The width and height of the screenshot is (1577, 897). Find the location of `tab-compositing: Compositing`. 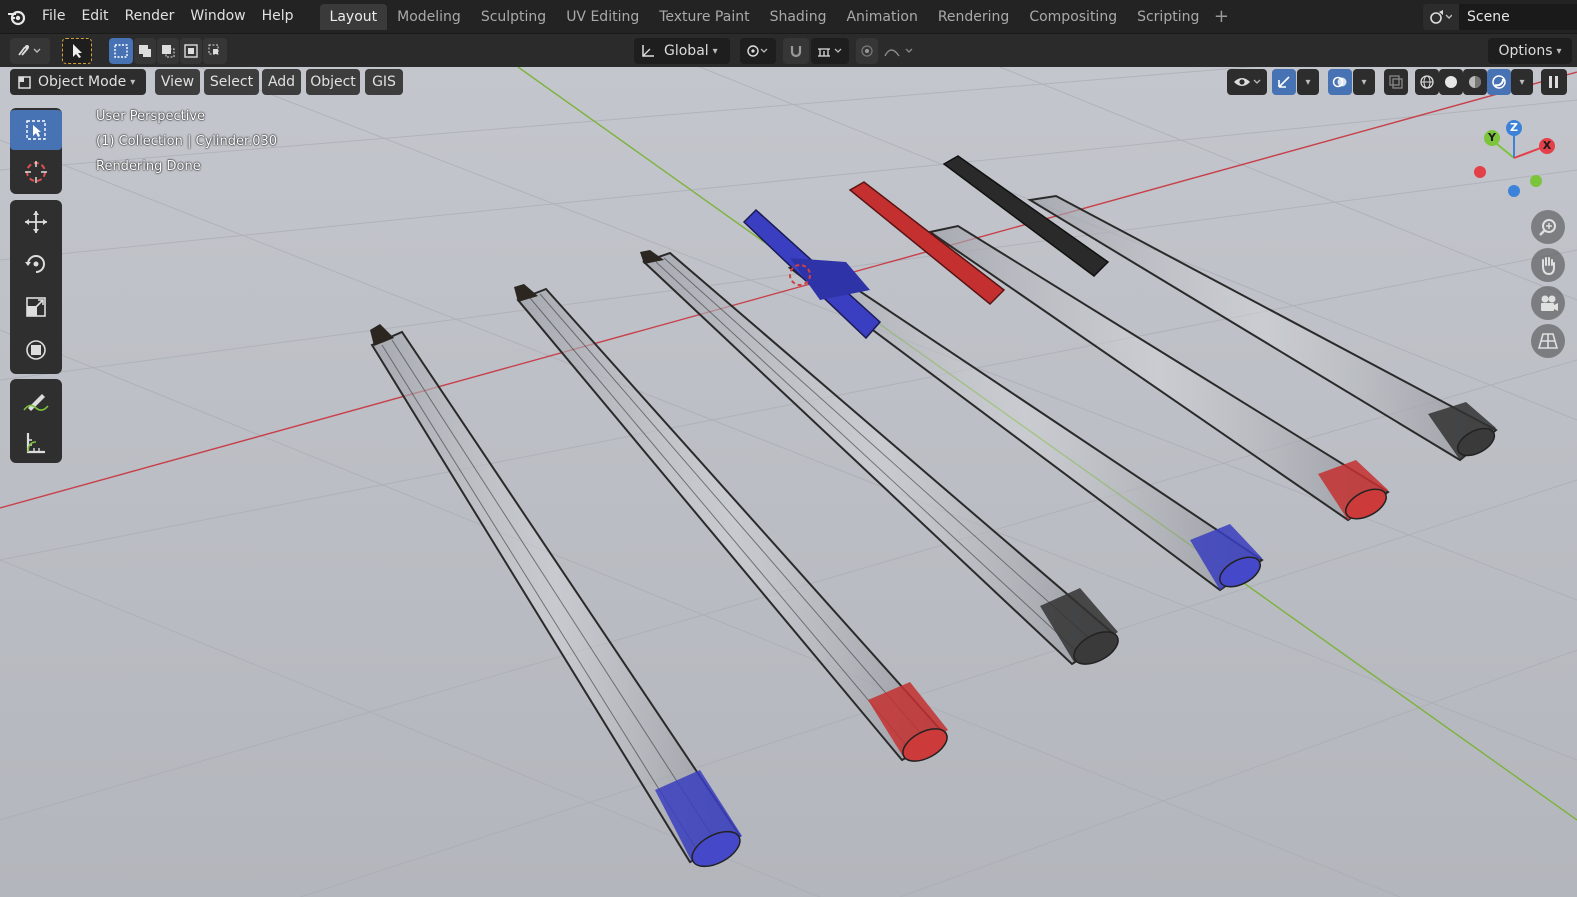

tab-compositing: Compositing is located at coordinates (1073, 17).